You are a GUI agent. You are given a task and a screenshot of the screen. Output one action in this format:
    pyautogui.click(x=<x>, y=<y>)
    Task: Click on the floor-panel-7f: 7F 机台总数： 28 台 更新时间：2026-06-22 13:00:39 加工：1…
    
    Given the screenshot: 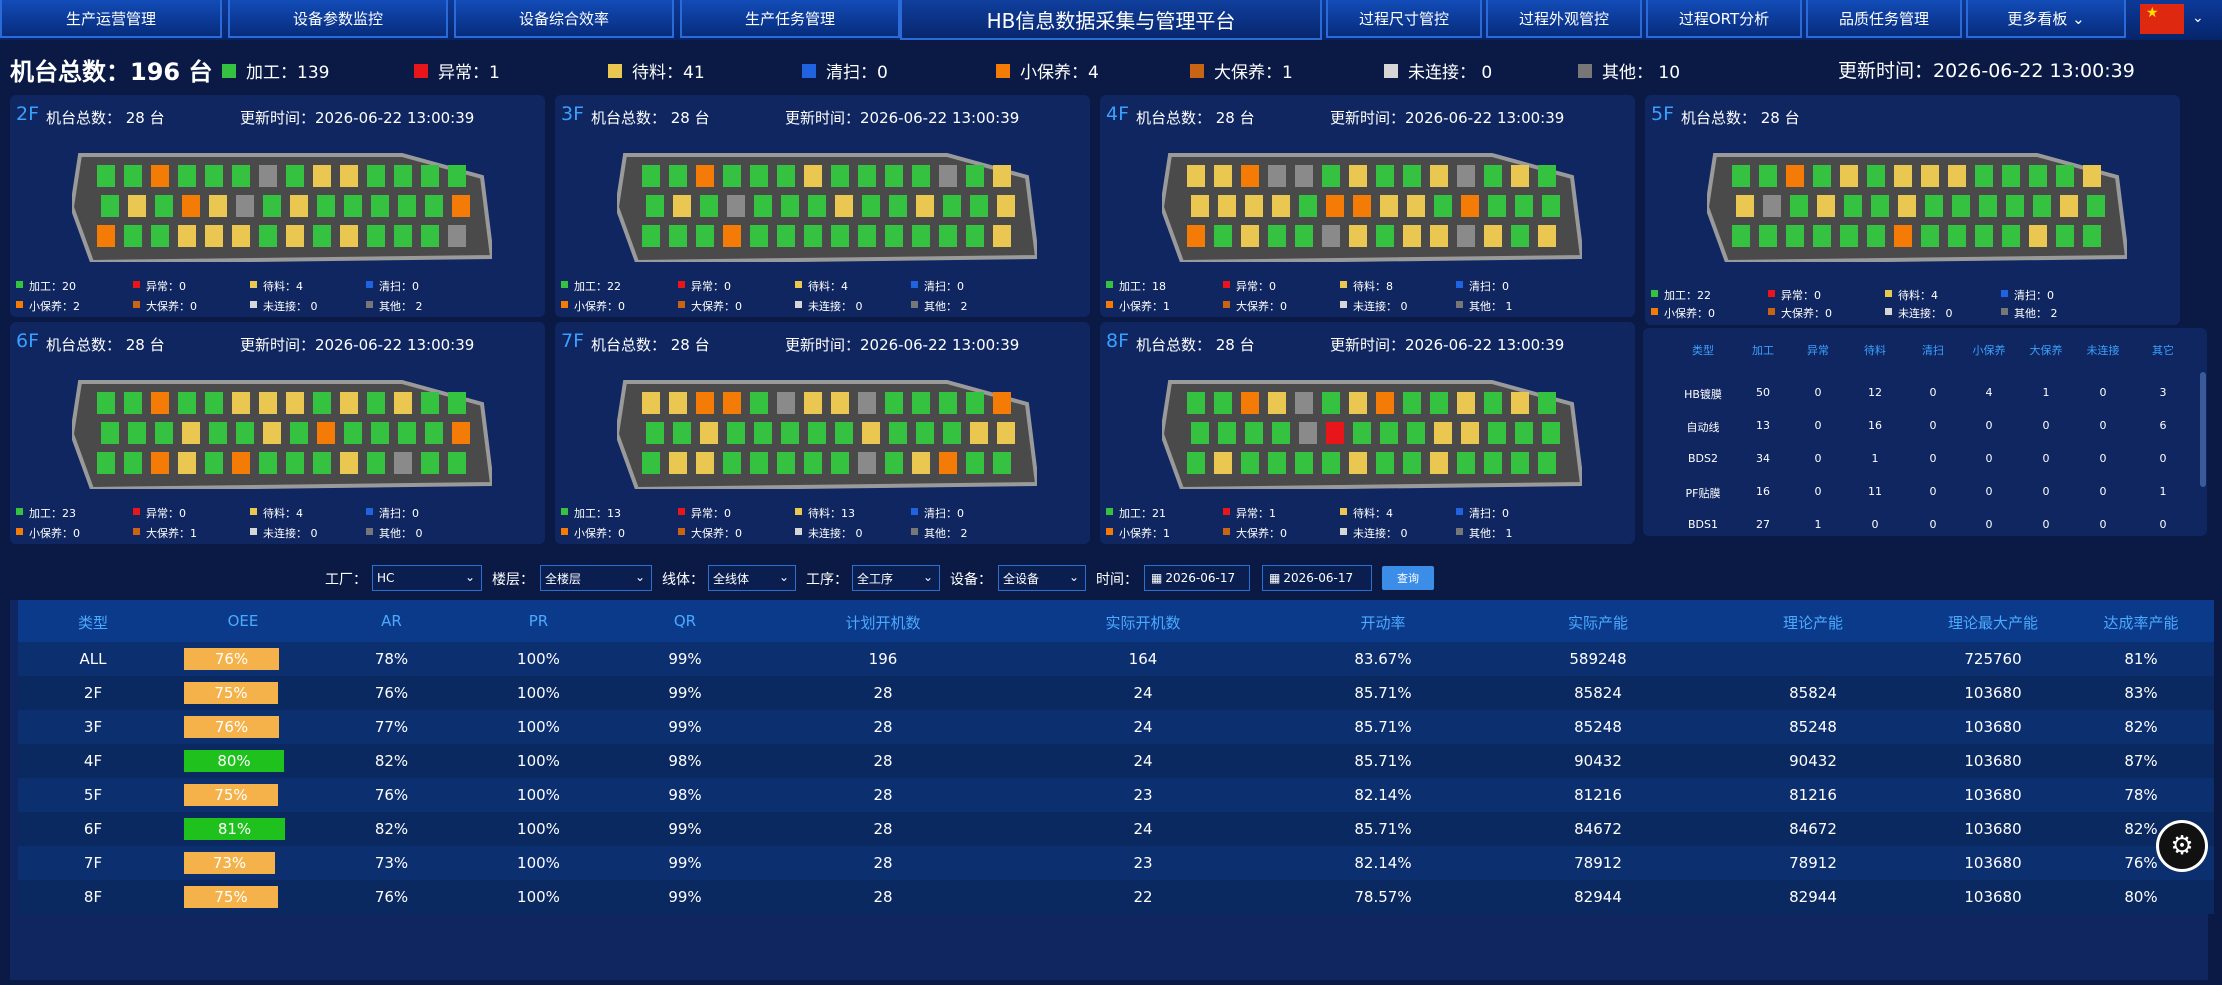 What is the action you would take?
    pyautogui.click(x=822, y=433)
    